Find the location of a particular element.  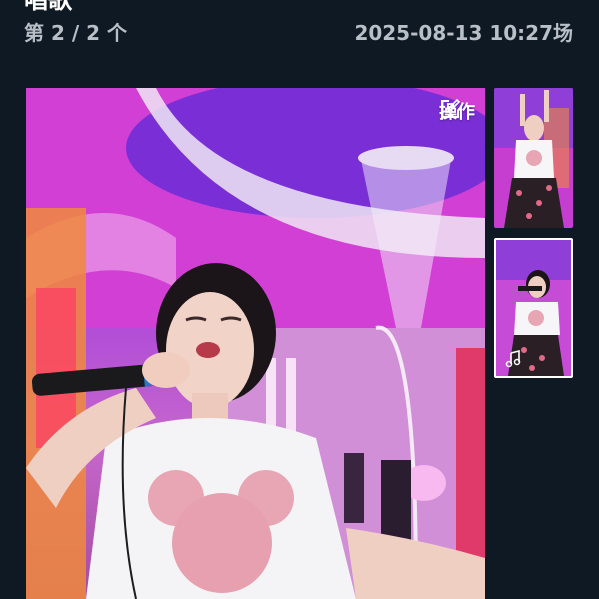

page-title: 唱歌 is located at coordinates (48, 7).